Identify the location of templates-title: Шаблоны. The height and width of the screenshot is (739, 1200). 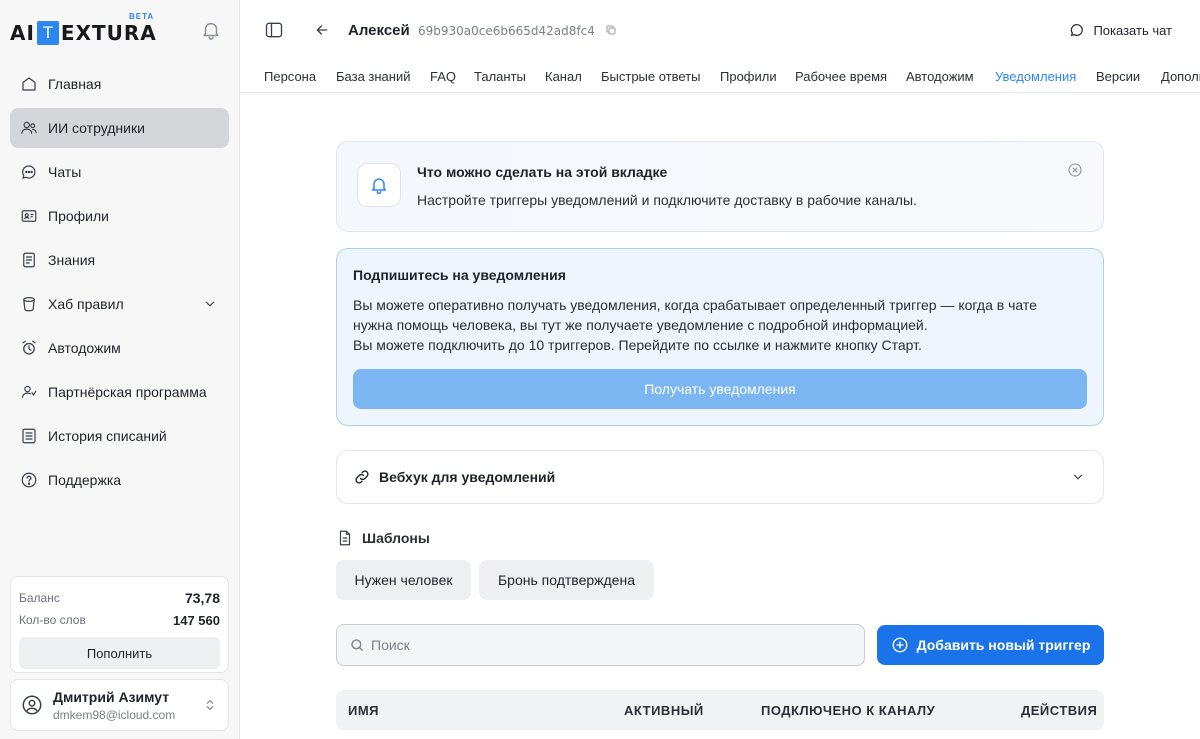
(396, 538).